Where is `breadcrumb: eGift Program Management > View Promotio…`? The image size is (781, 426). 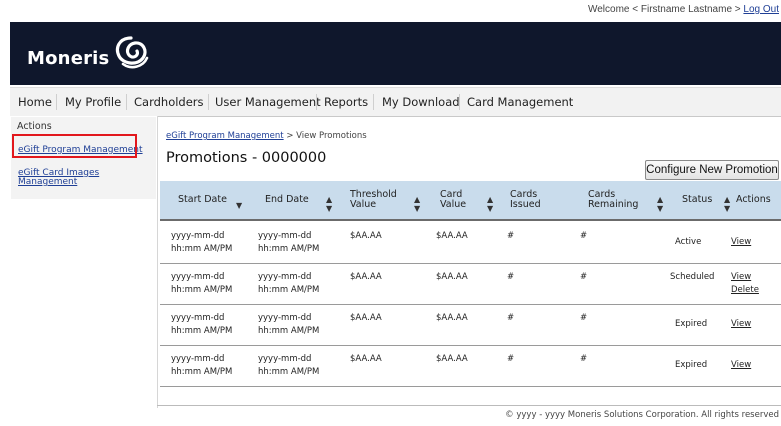
breadcrumb: eGift Program Management > View Promotio… is located at coordinates (266, 136).